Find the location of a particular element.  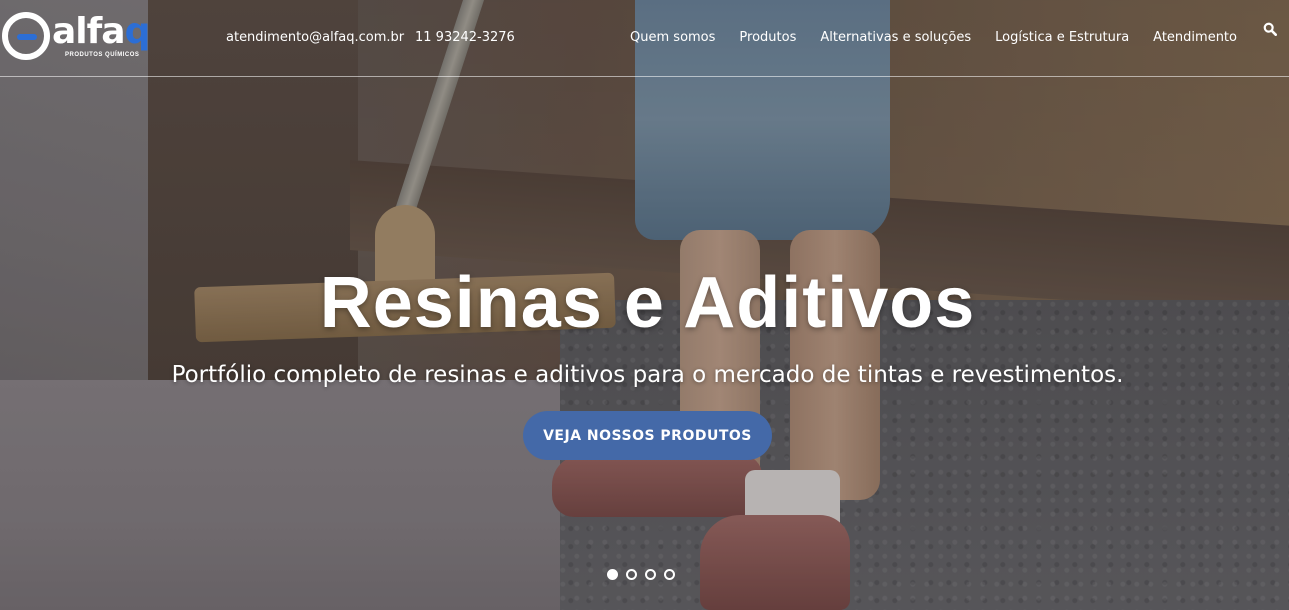

nav-item-alternativas-e-solucoes: Alternativas e soluções is located at coordinates (895, 37).